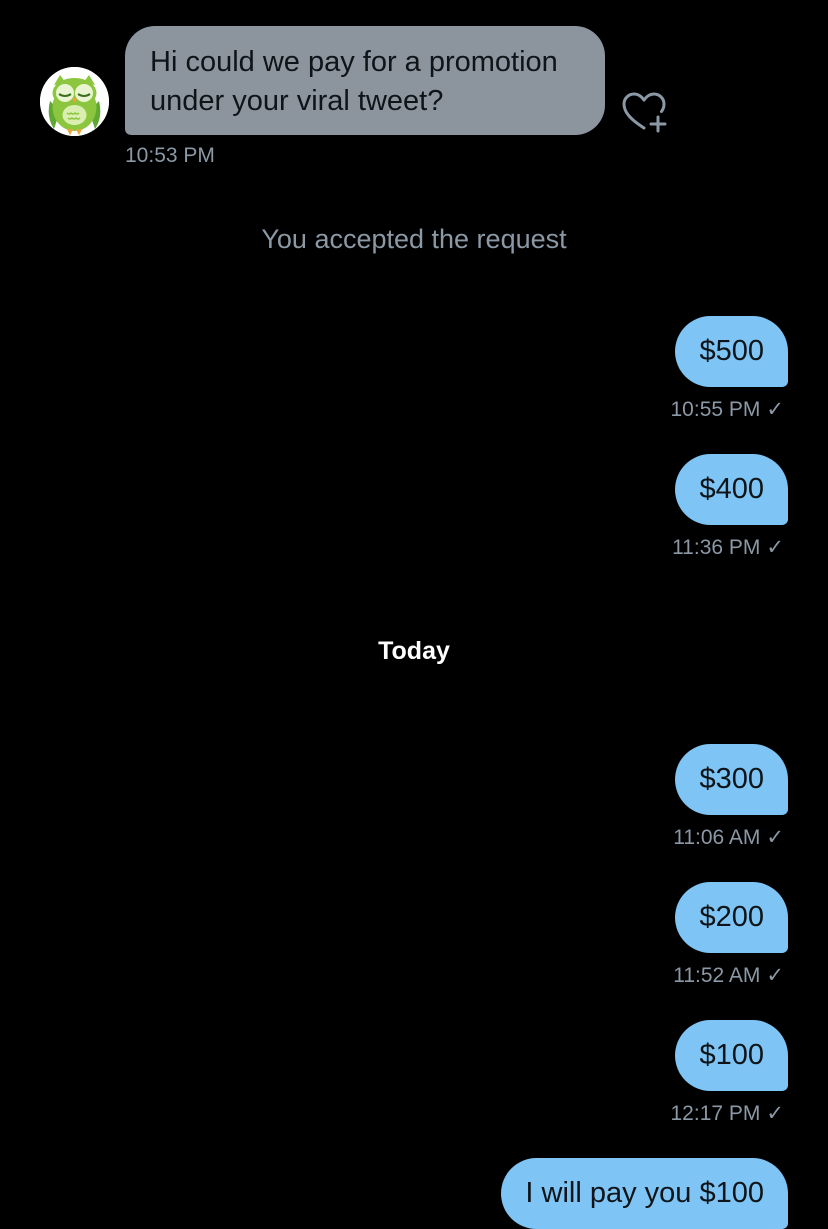 The height and width of the screenshot is (1229, 828). I want to click on owl-avatar-icon, so click(74, 101).